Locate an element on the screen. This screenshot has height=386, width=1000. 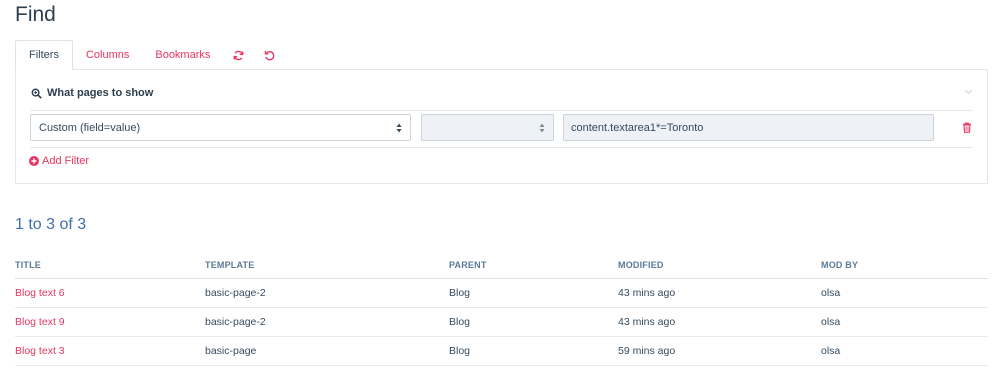
results-count: 1 to 3 of 3 is located at coordinates (51, 224).